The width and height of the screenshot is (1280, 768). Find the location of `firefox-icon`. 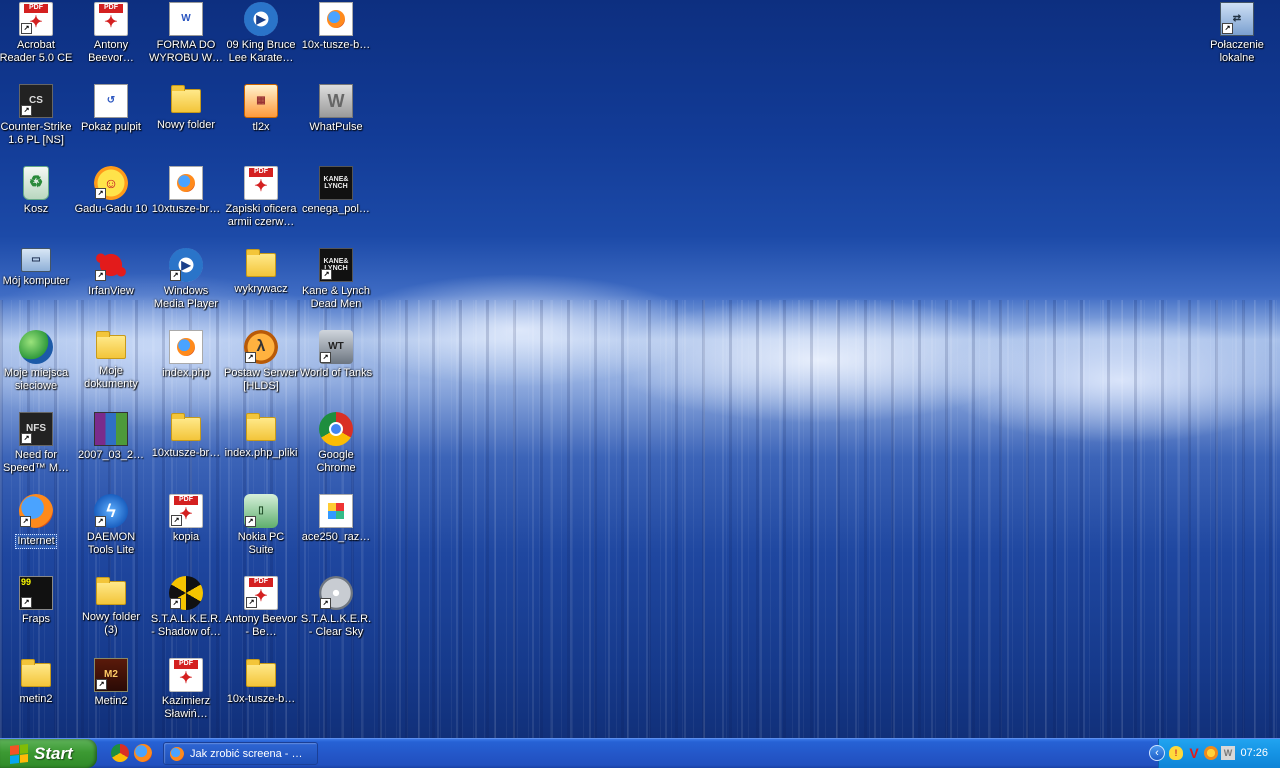

firefox-icon is located at coordinates (177, 753).